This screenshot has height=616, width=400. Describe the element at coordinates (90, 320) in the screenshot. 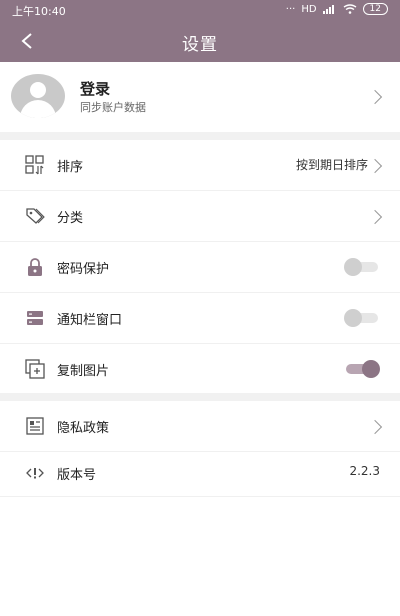

I see `notification-label: 通知栏窗口` at that location.